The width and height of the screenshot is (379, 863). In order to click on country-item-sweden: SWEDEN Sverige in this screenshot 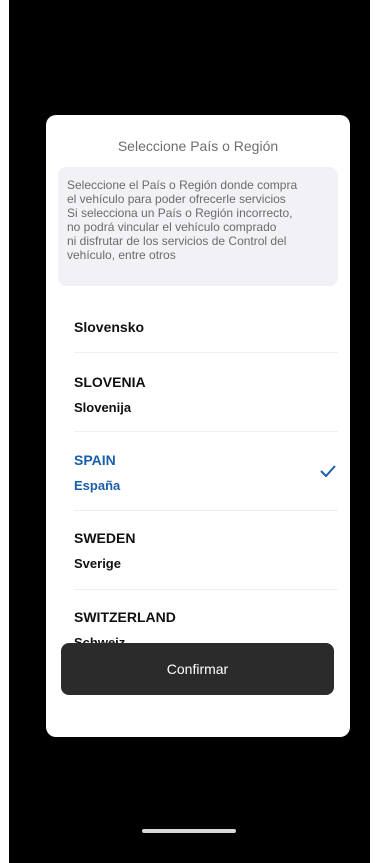, I will do `click(206, 550)`.